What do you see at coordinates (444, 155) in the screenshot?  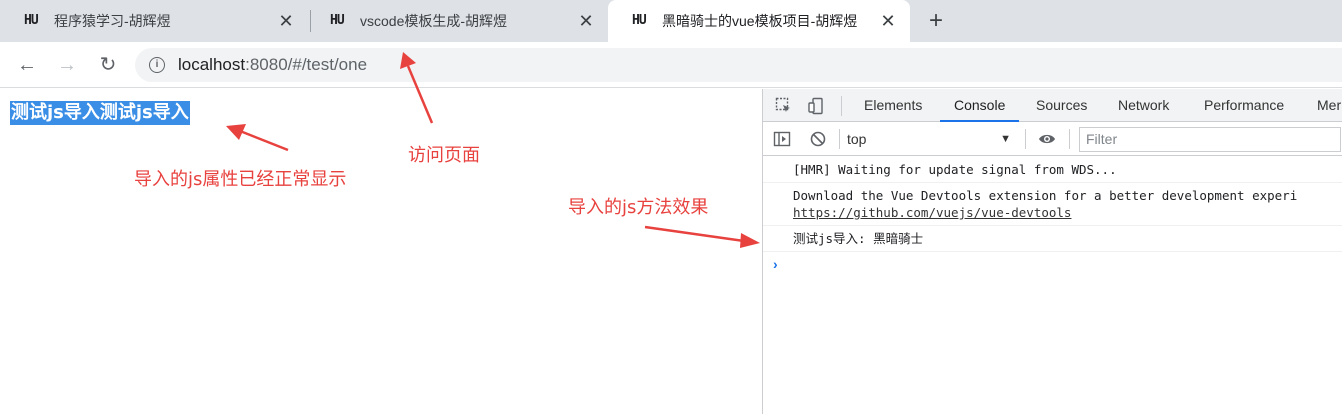 I see `annotation-visit-note: 访问页面` at bounding box center [444, 155].